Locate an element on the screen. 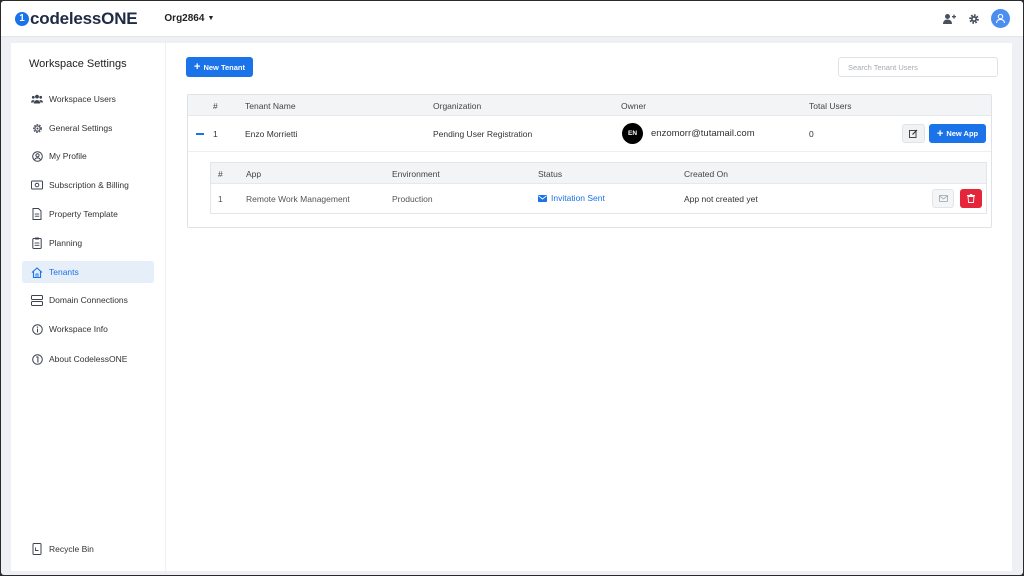 Image resolution: width=1024 pixels, height=576 pixels. new-app-button: + New App is located at coordinates (957, 133).